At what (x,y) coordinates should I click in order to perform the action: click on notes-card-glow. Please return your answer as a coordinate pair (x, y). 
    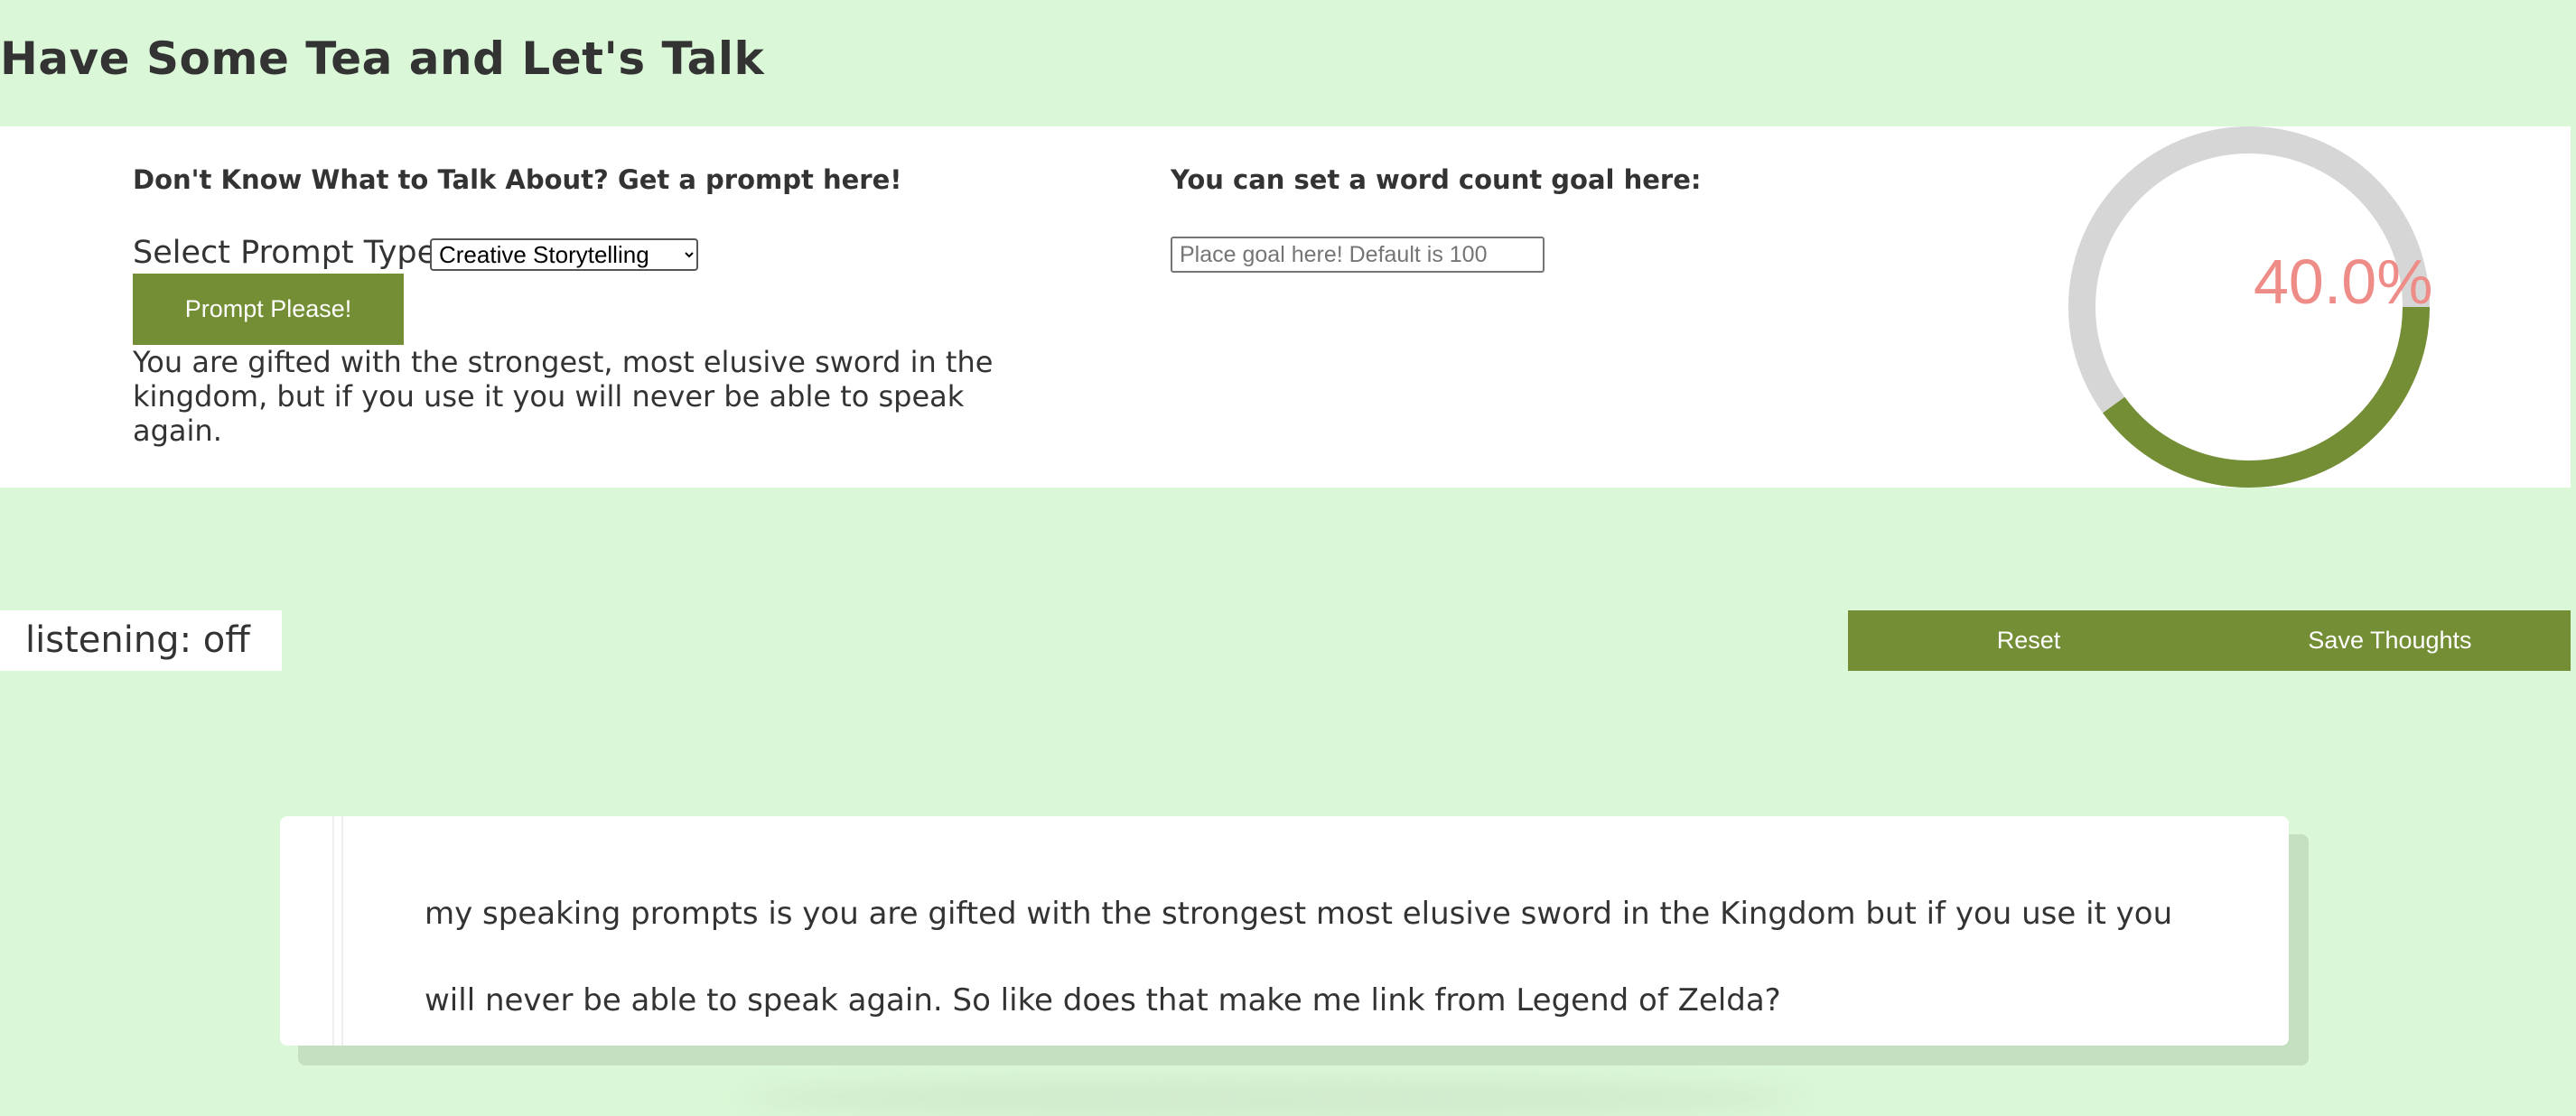
    Looking at the image, I should click on (1273, 1098).